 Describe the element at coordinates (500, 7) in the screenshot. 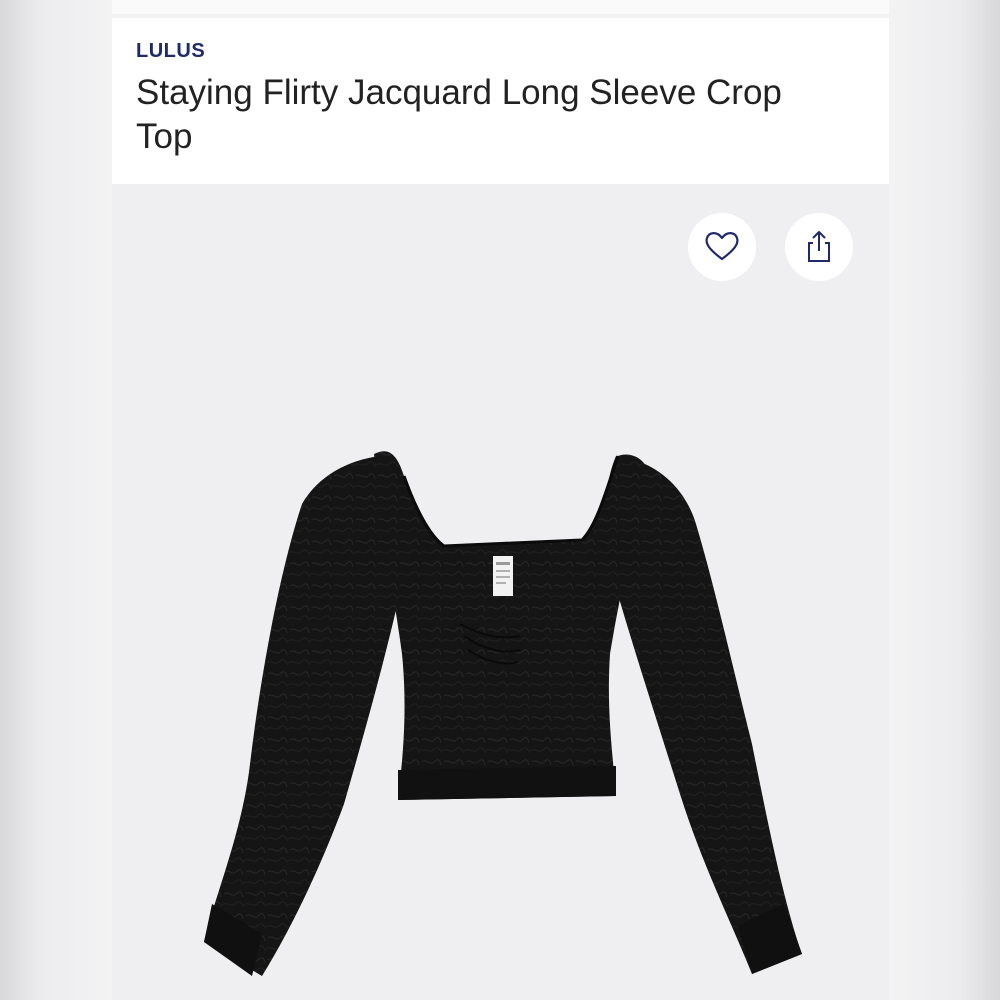

I see `top-strip` at that location.